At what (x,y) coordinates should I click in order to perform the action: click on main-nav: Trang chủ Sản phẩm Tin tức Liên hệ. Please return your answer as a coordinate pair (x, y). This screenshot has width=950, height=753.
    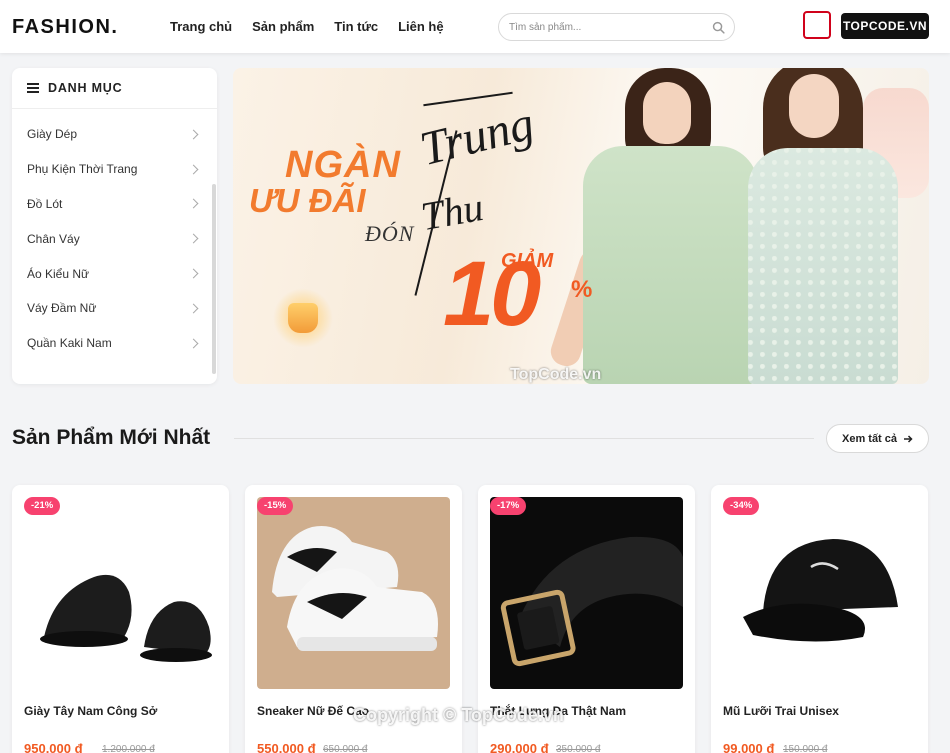
    Looking at the image, I should click on (307, 26).